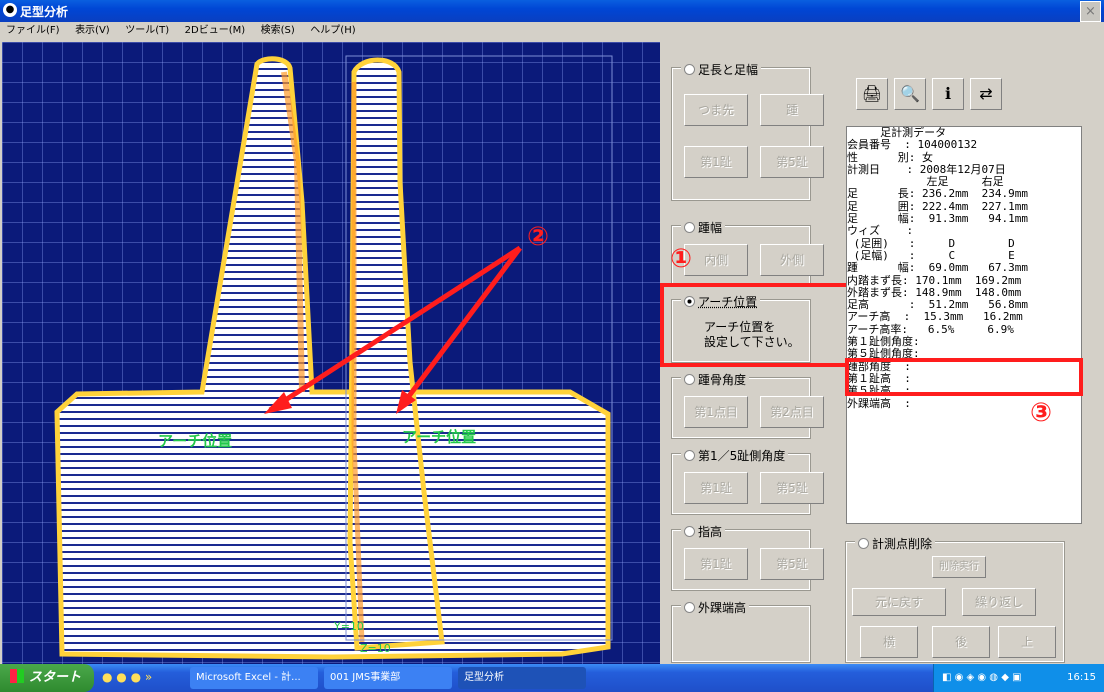 The width and height of the screenshot is (1104, 692). I want to click on start-label: スタート, so click(55, 677).